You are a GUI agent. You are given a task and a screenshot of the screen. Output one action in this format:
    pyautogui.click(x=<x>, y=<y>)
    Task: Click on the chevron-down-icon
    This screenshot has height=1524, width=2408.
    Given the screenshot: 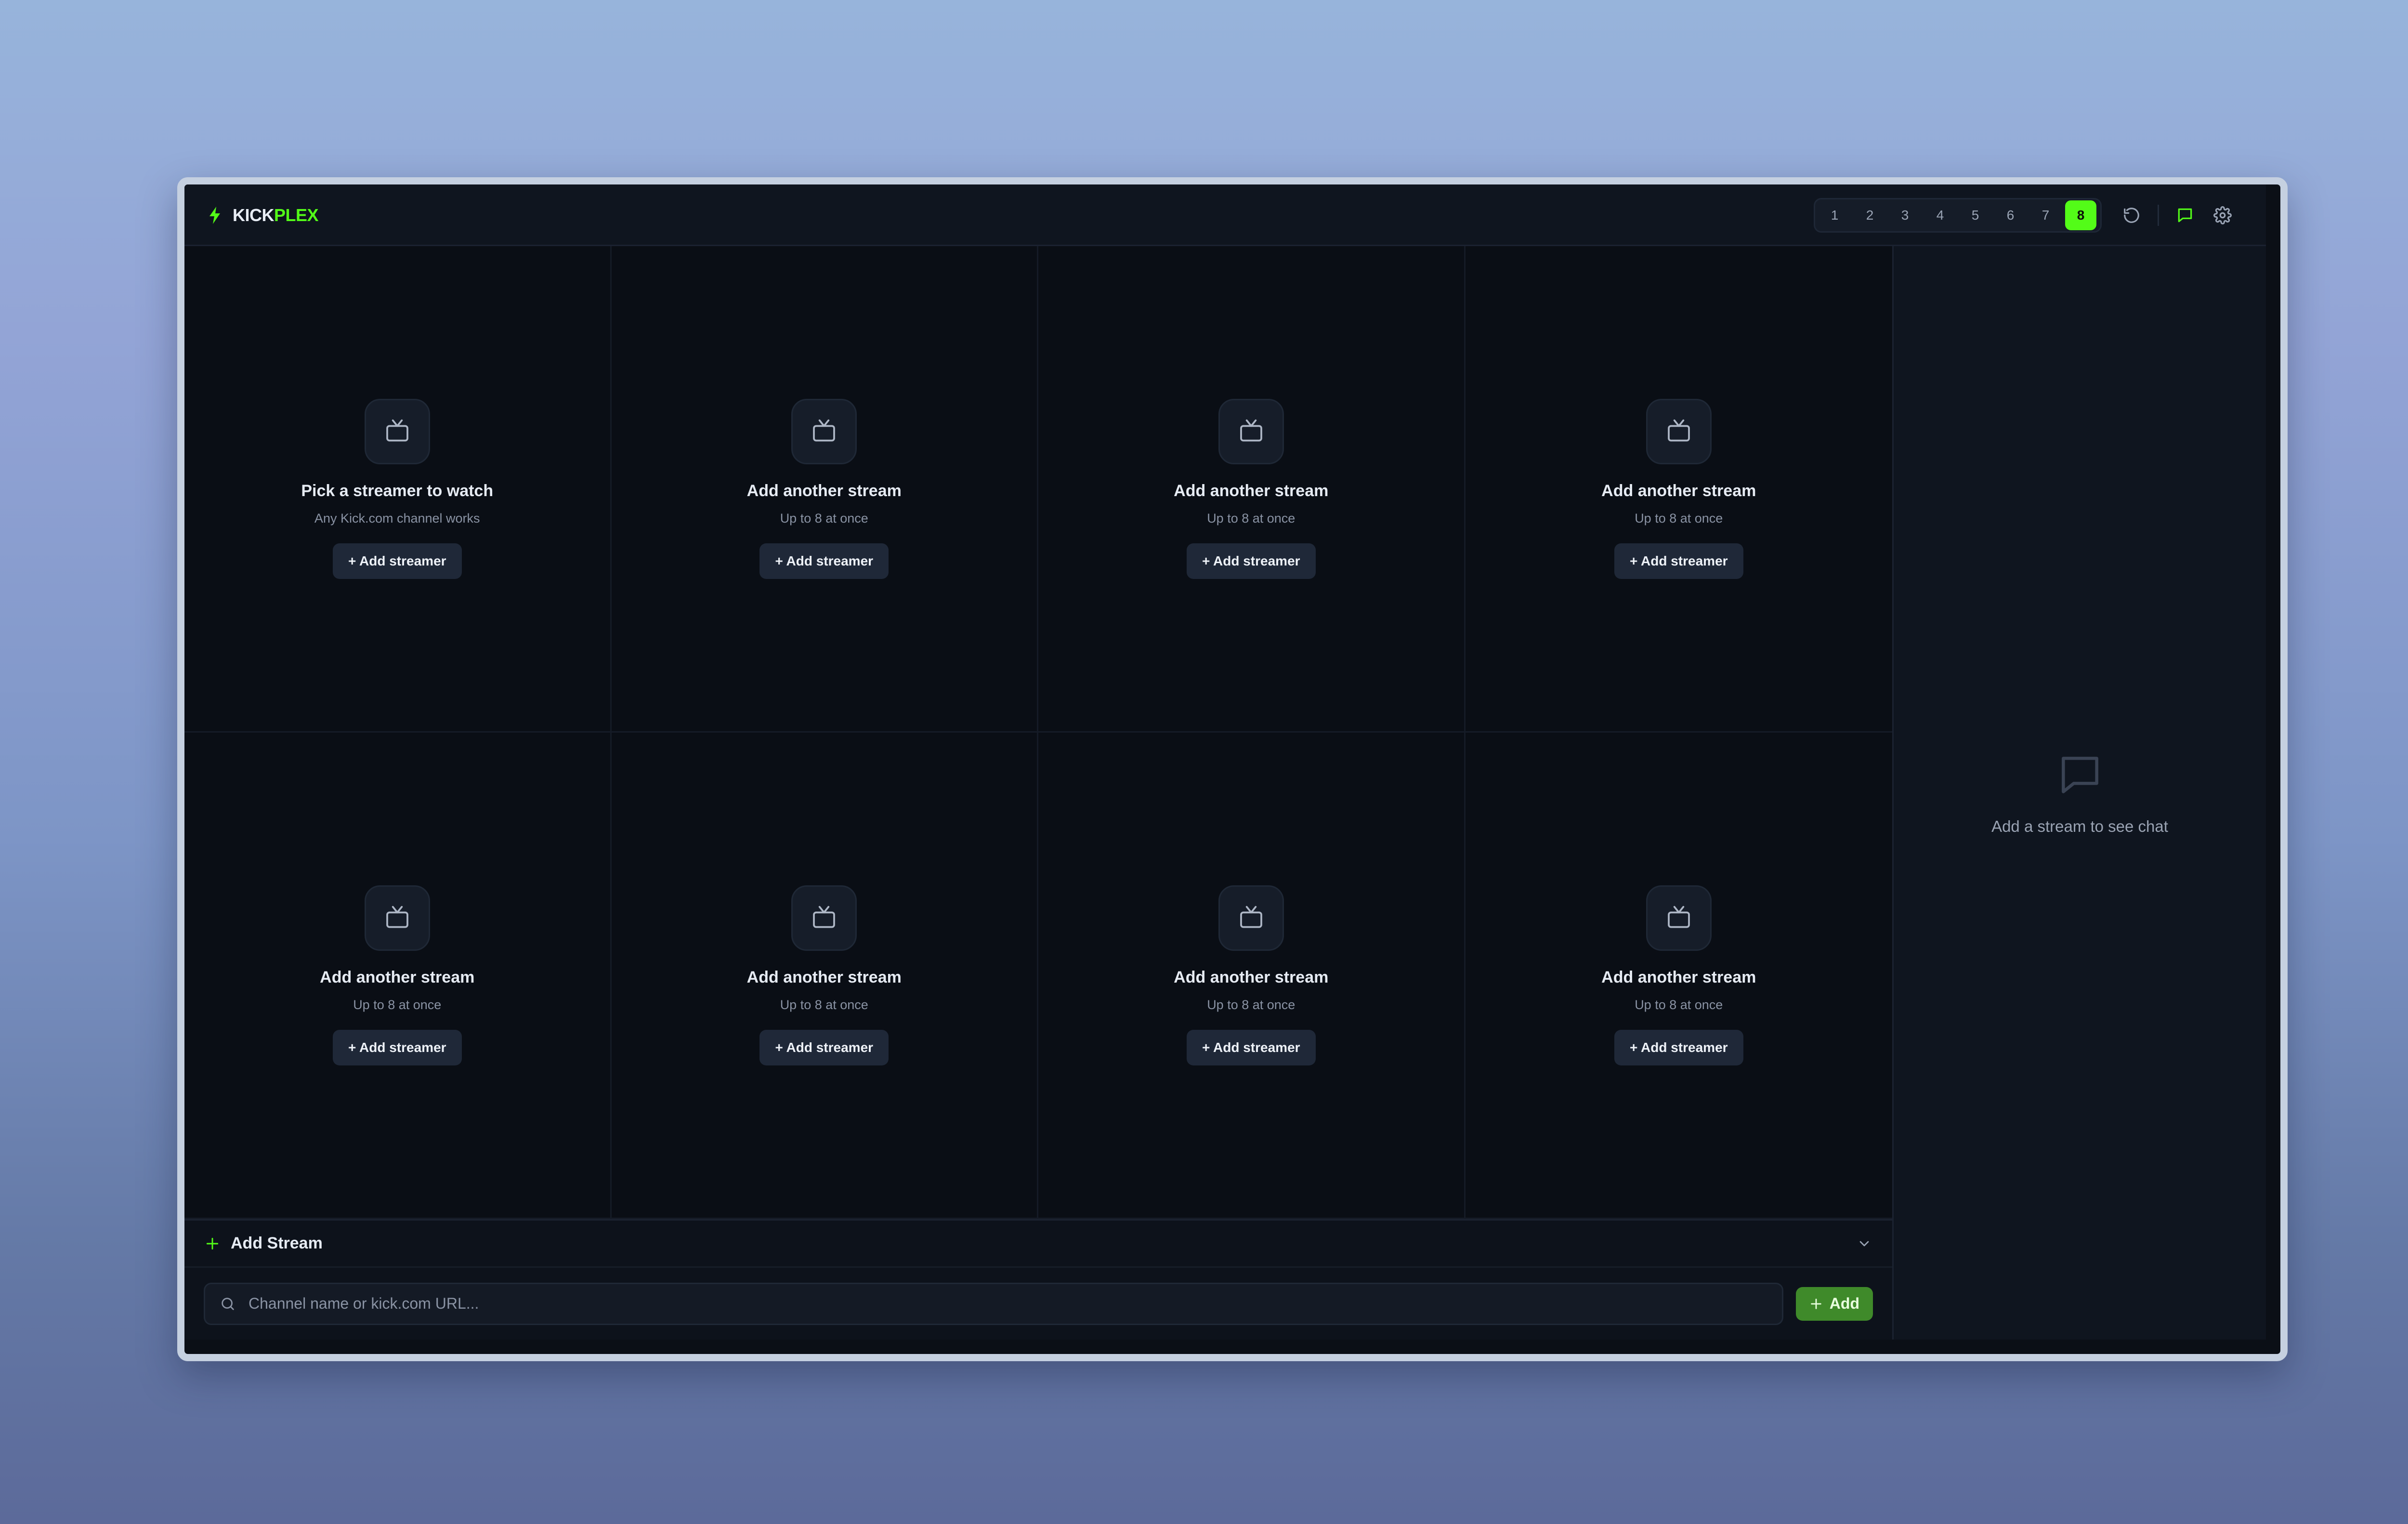 What is the action you would take?
    pyautogui.click(x=1864, y=1243)
    